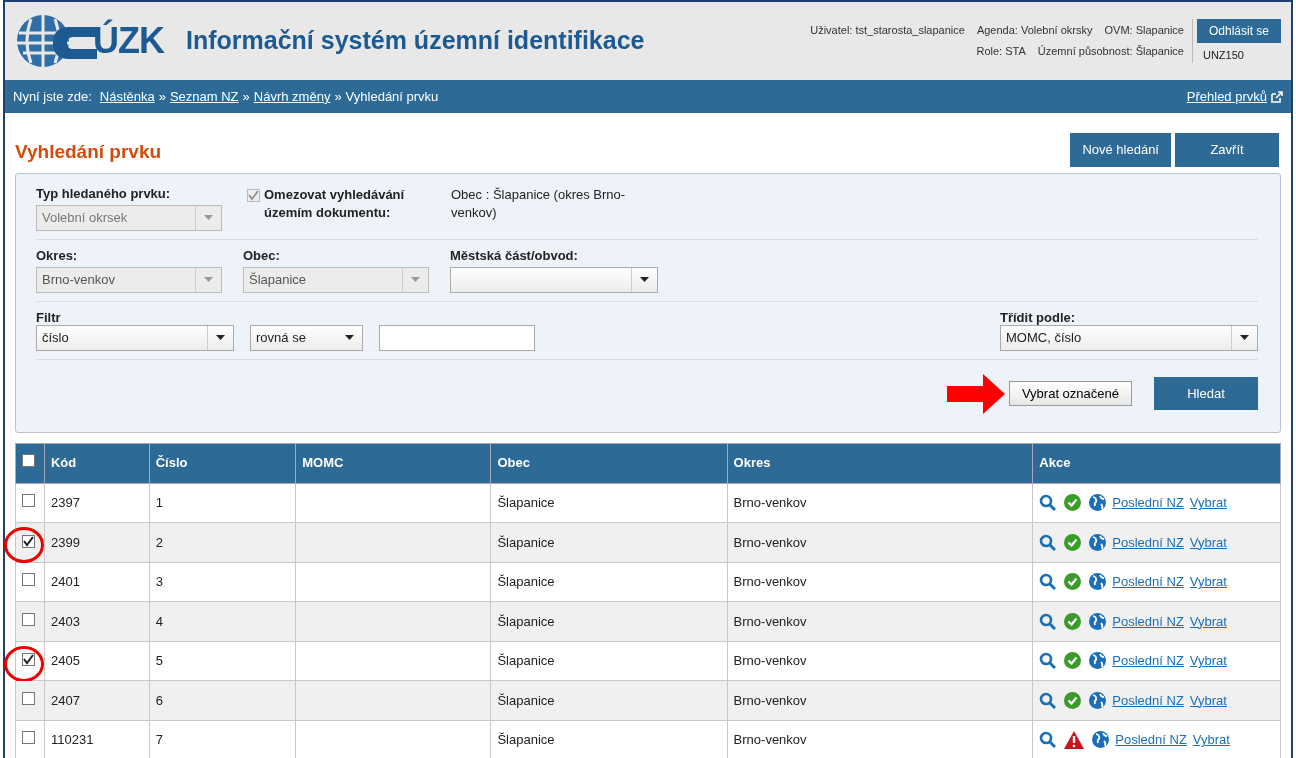 This screenshot has width=1296, height=758. Describe the element at coordinates (514, 255) in the screenshot. I see `field-label: Městská část/obvod:` at that location.